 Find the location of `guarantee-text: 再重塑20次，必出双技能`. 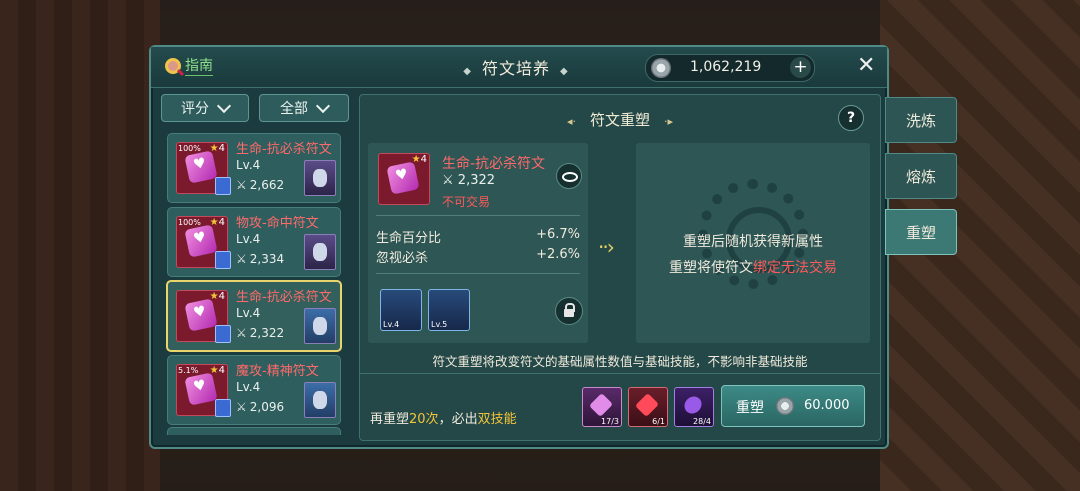

guarantee-text: 再重塑20次，必出双技能 is located at coordinates (443, 417).